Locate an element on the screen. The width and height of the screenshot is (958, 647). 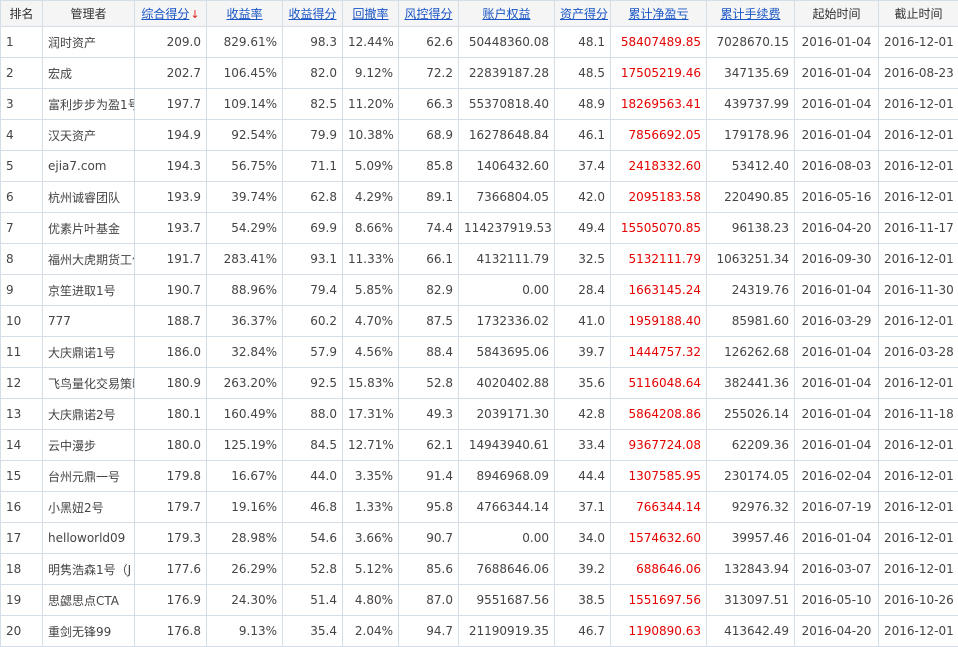
sort-link-fees: 累计手续费 is located at coordinates (750, 14).